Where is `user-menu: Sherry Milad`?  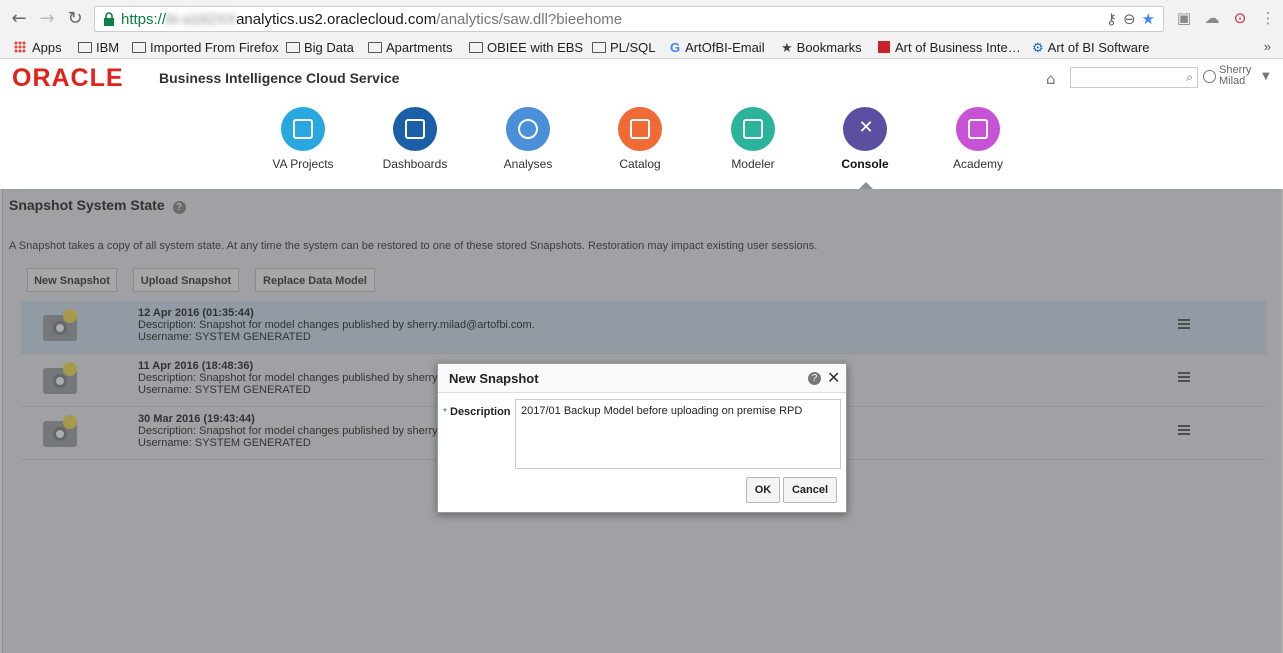 user-menu: Sherry Milad is located at coordinates (1240, 76).